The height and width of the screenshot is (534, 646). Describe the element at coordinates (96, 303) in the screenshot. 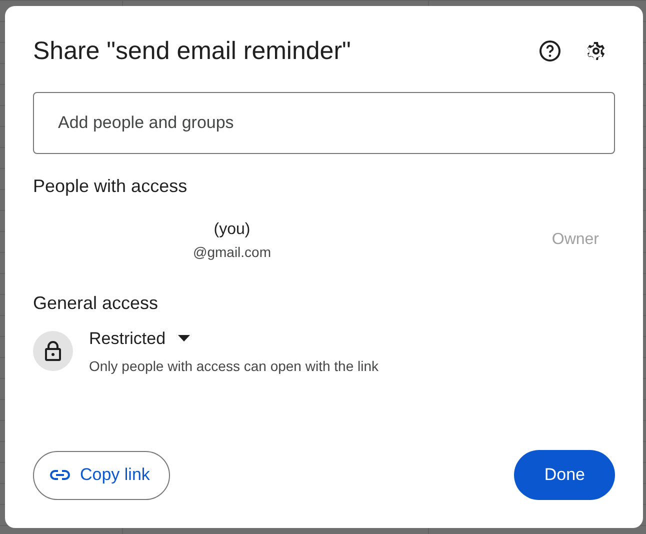

I see `section-heading: General access` at that location.